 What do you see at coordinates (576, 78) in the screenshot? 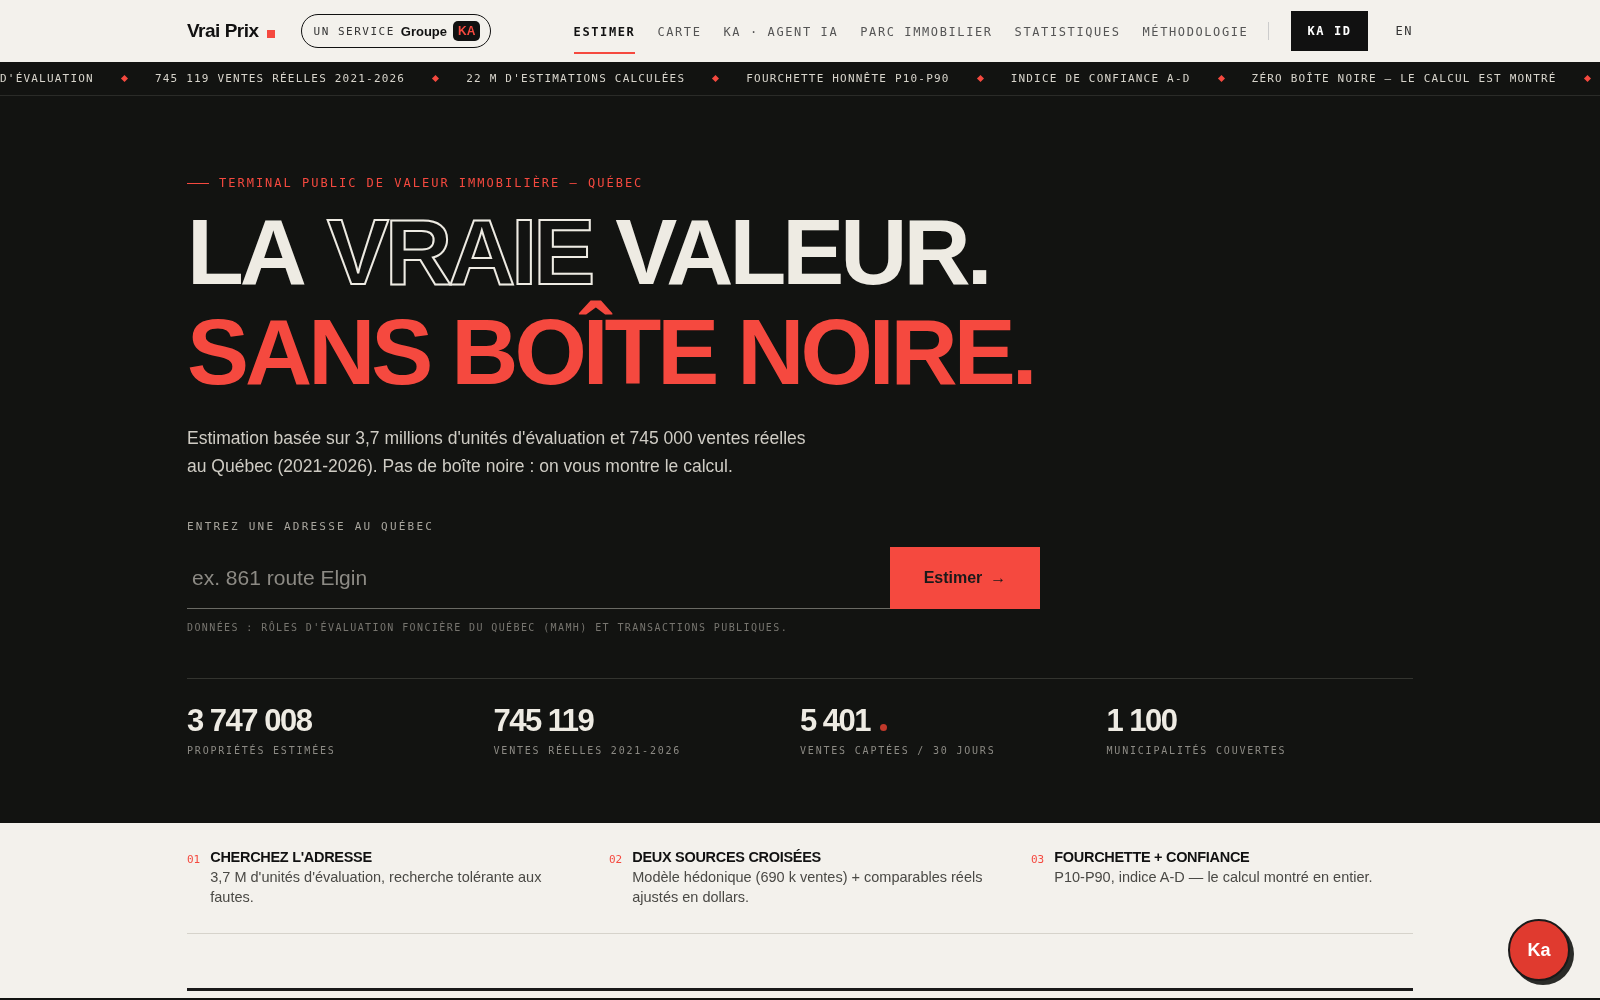
I see `ticker-text: 22 M D'ESTIMATIONS CALCULÉES` at bounding box center [576, 78].